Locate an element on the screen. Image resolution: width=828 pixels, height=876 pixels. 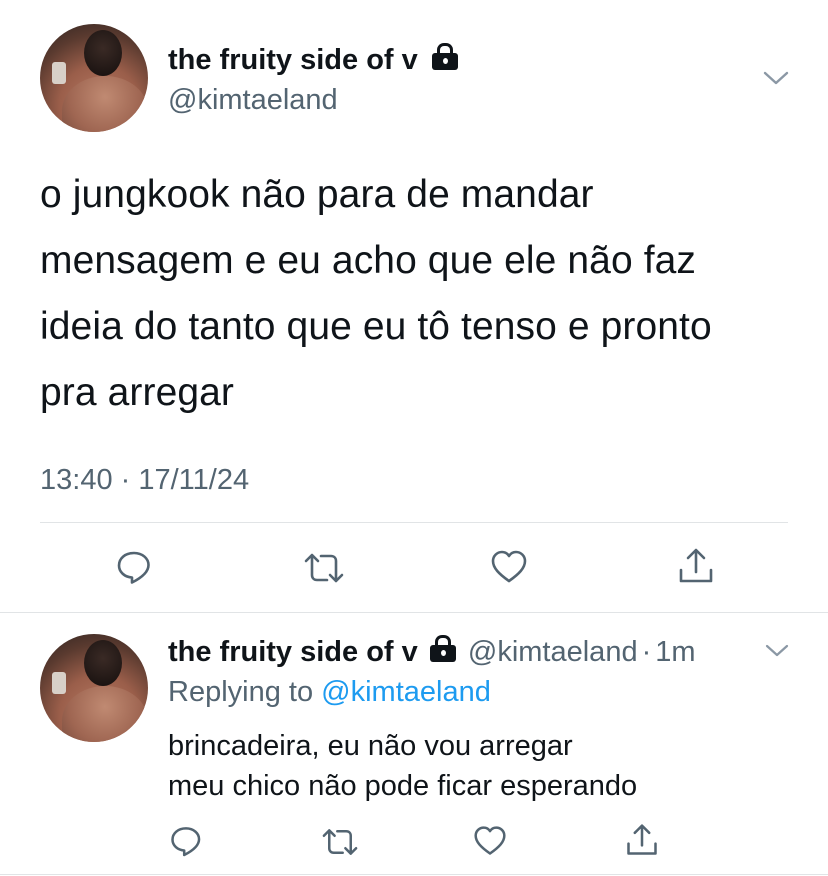
replying-to-link: @kimtaeland is located at coordinates (406, 692).